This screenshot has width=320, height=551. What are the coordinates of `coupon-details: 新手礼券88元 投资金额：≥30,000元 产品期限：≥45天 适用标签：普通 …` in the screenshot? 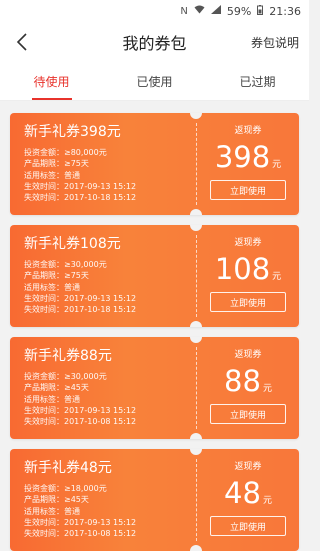 It's located at (103, 388).